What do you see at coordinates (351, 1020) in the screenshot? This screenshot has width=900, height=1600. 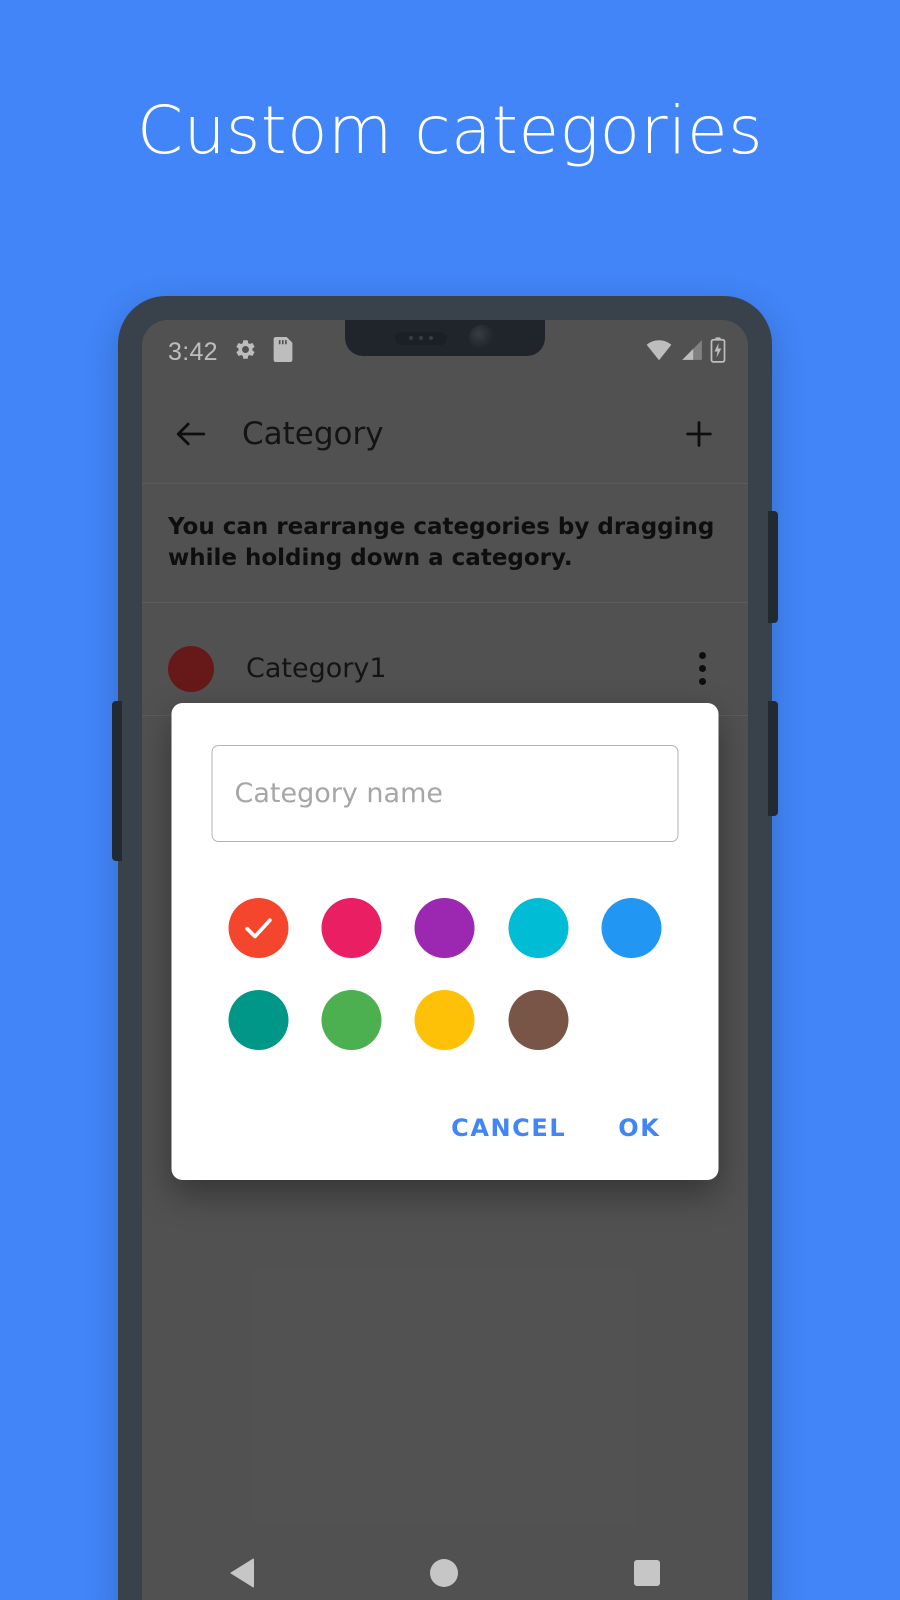 I see `color-swatch-green` at bounding box center [351, 1020].